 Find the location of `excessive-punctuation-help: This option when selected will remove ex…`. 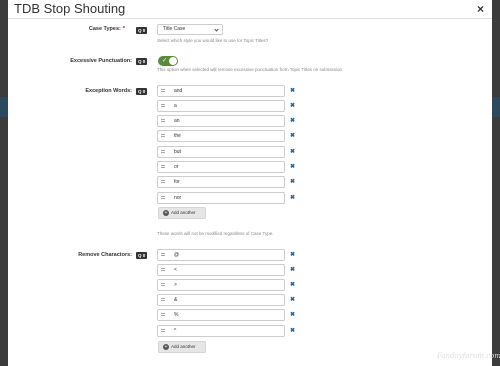

excessive-punctuation-help: This option when selected will remove ex… is located at coordinates (250, 69).